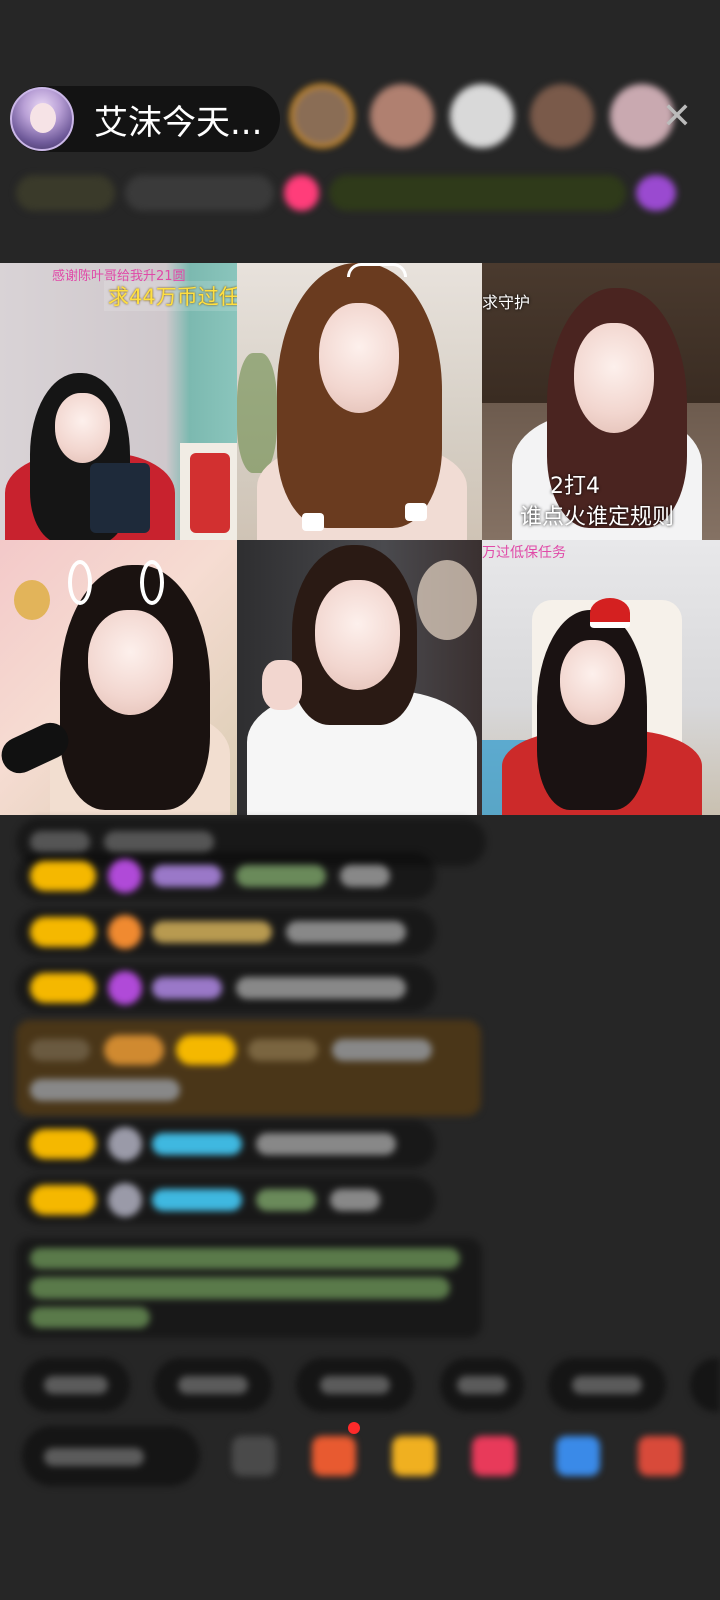 The image size is (720, 1600). What do you see at coordinates (677, 117) in the screenshot?
I see `close-icon: ✕` at bounding box center [677, 117].